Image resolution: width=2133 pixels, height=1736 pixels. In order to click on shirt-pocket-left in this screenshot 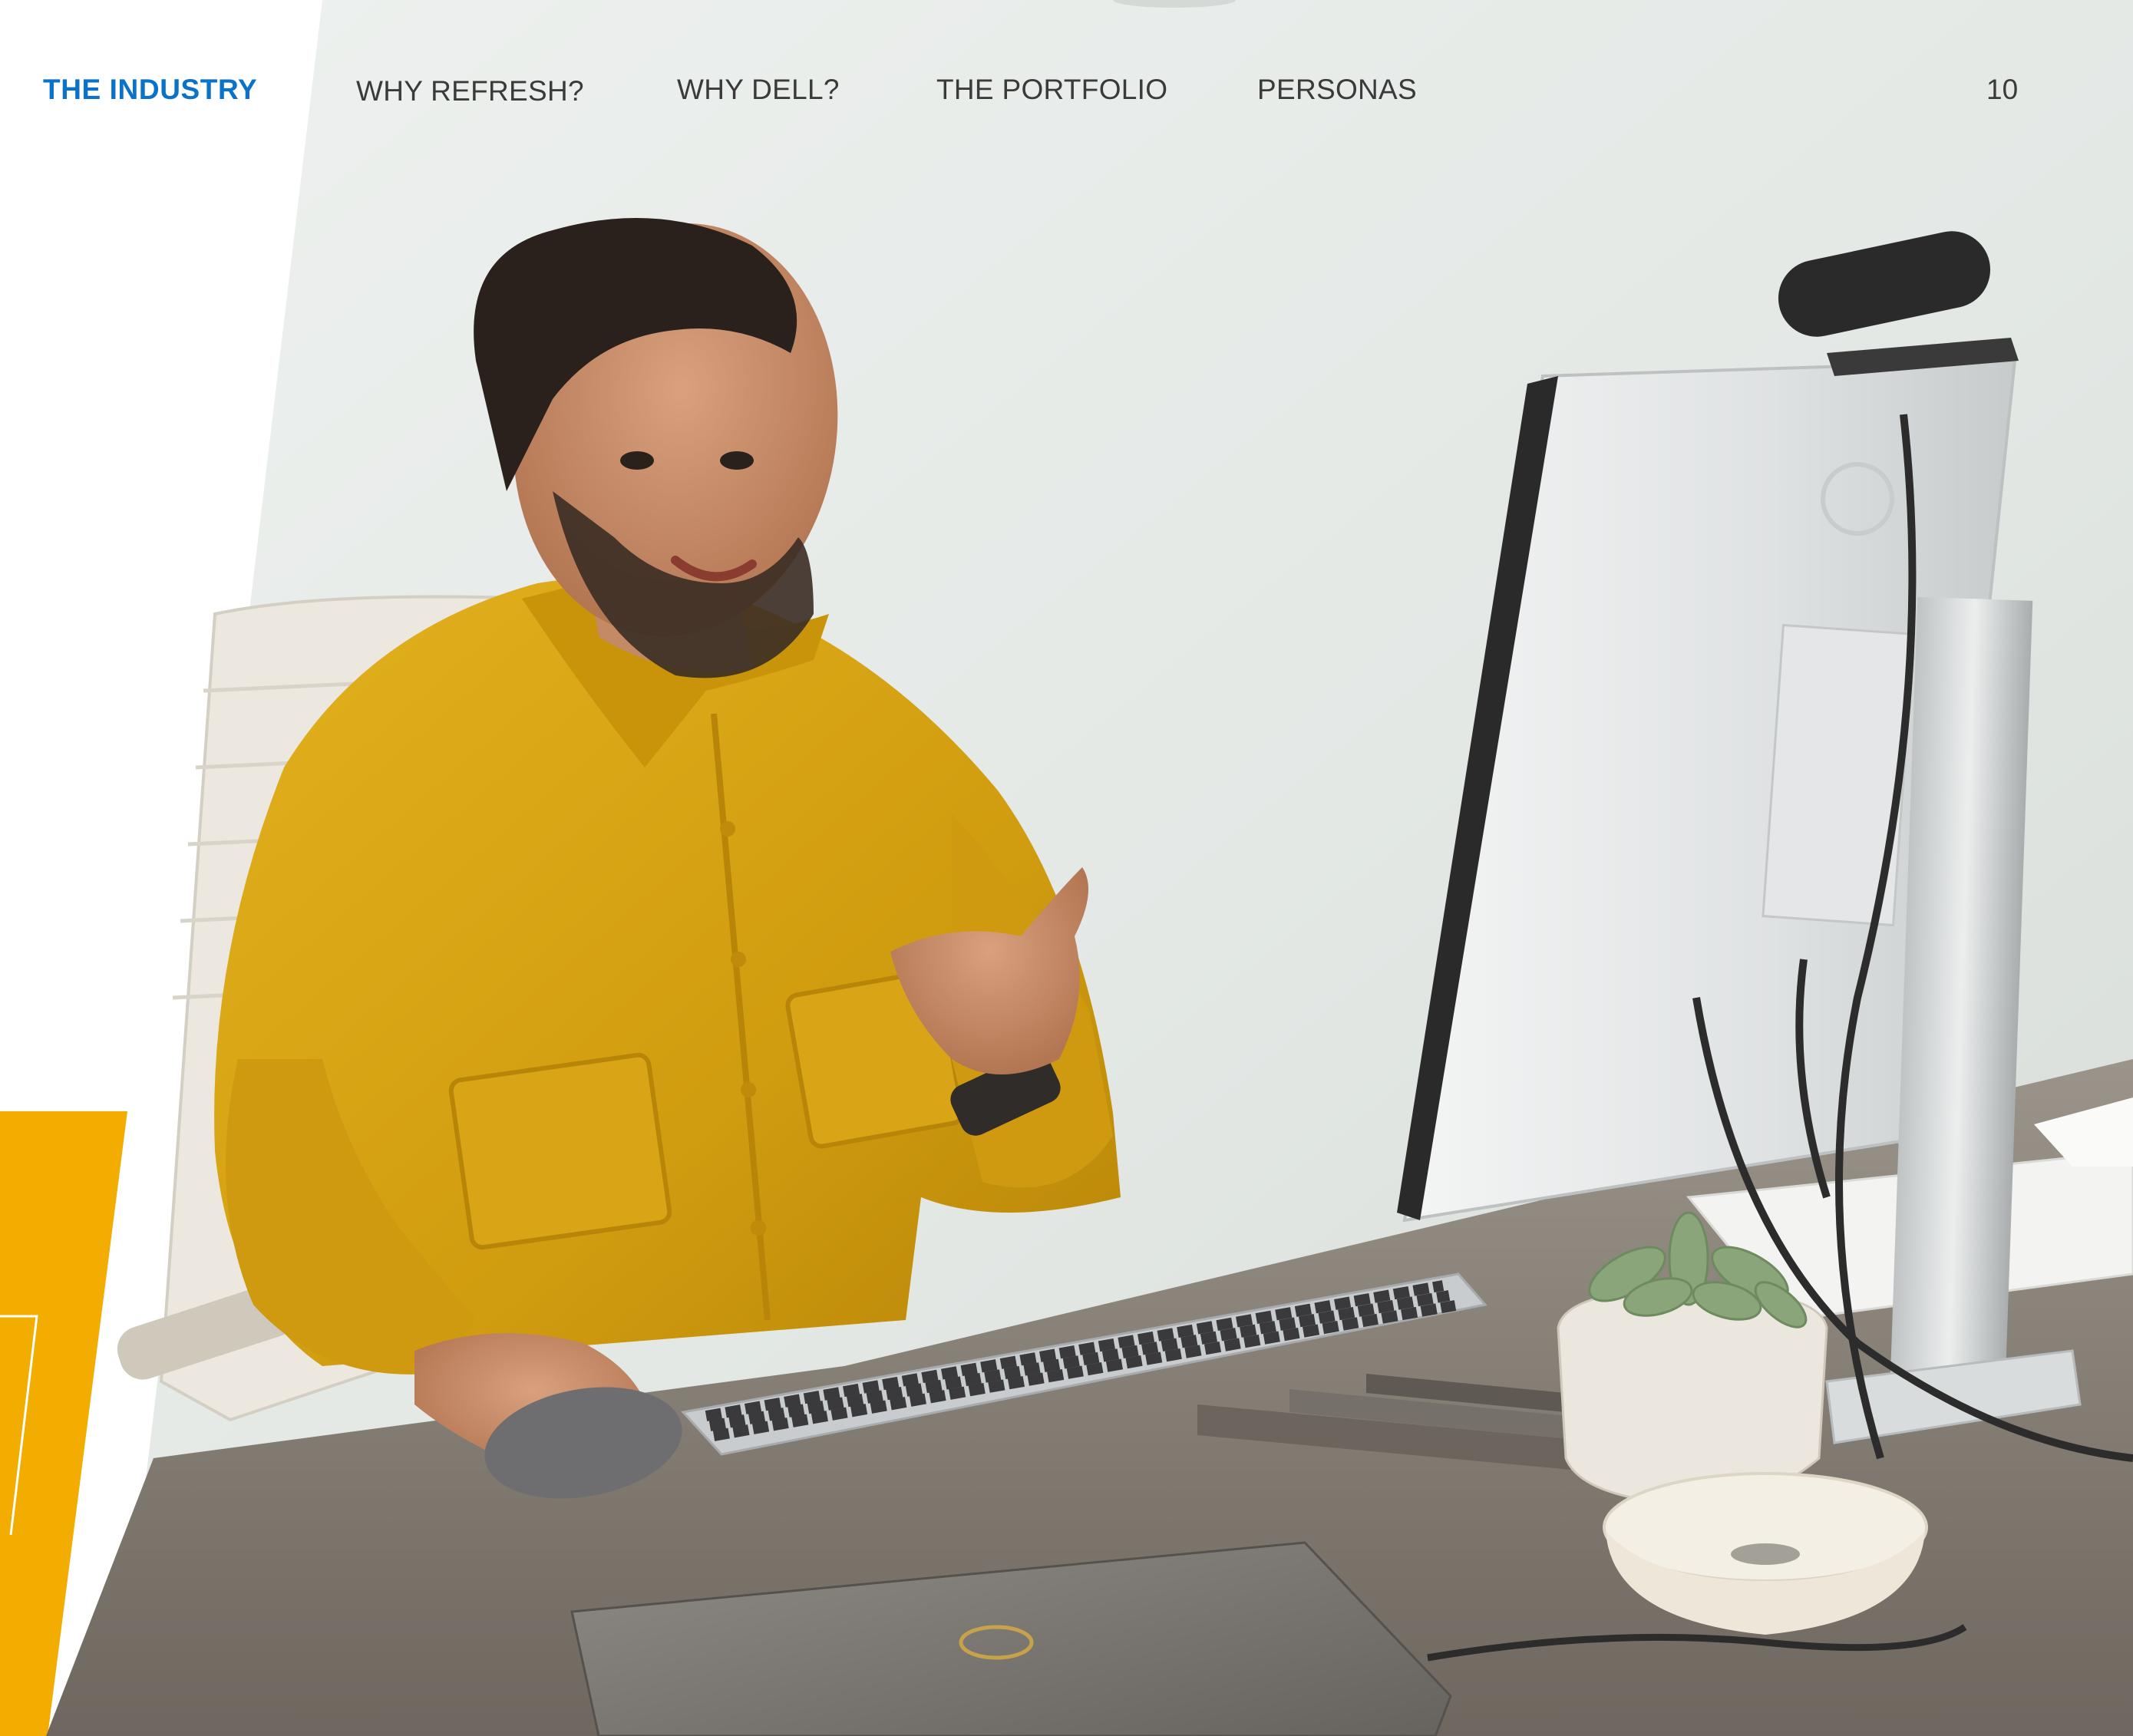, I will do `click(560, 1151)`.